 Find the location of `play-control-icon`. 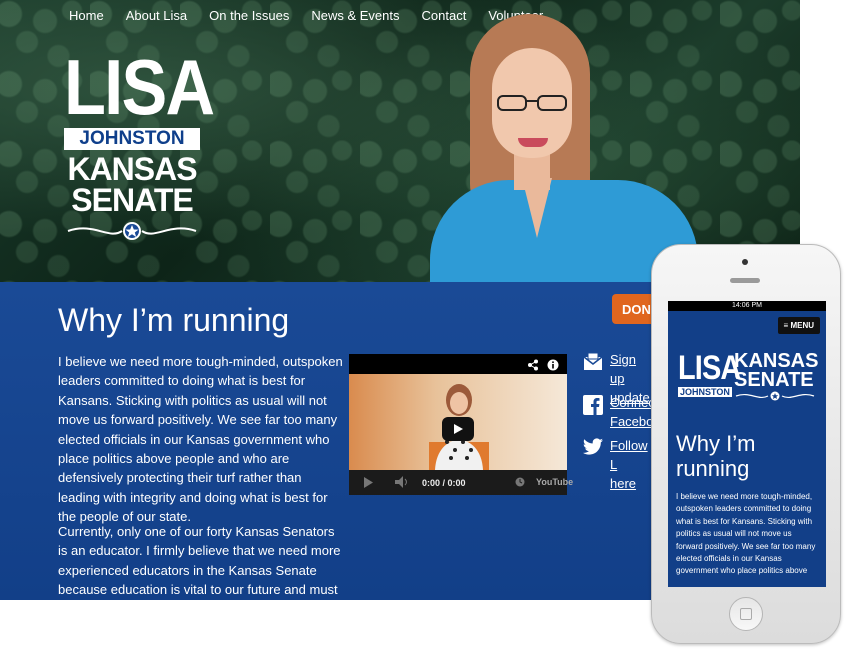

play-control-icon is located at coordinates (368, 483).